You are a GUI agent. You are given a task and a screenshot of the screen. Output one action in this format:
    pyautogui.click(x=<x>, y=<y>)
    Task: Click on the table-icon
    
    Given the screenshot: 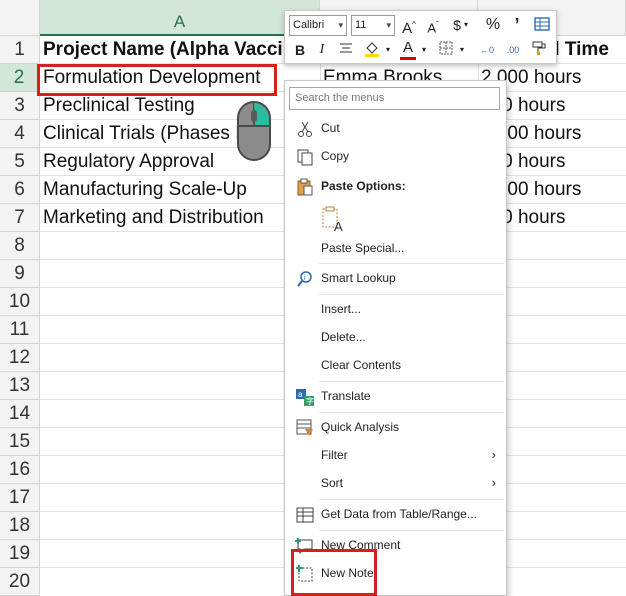 What is the action you would take?
    pyautogui.click(x=305, y=515)
    